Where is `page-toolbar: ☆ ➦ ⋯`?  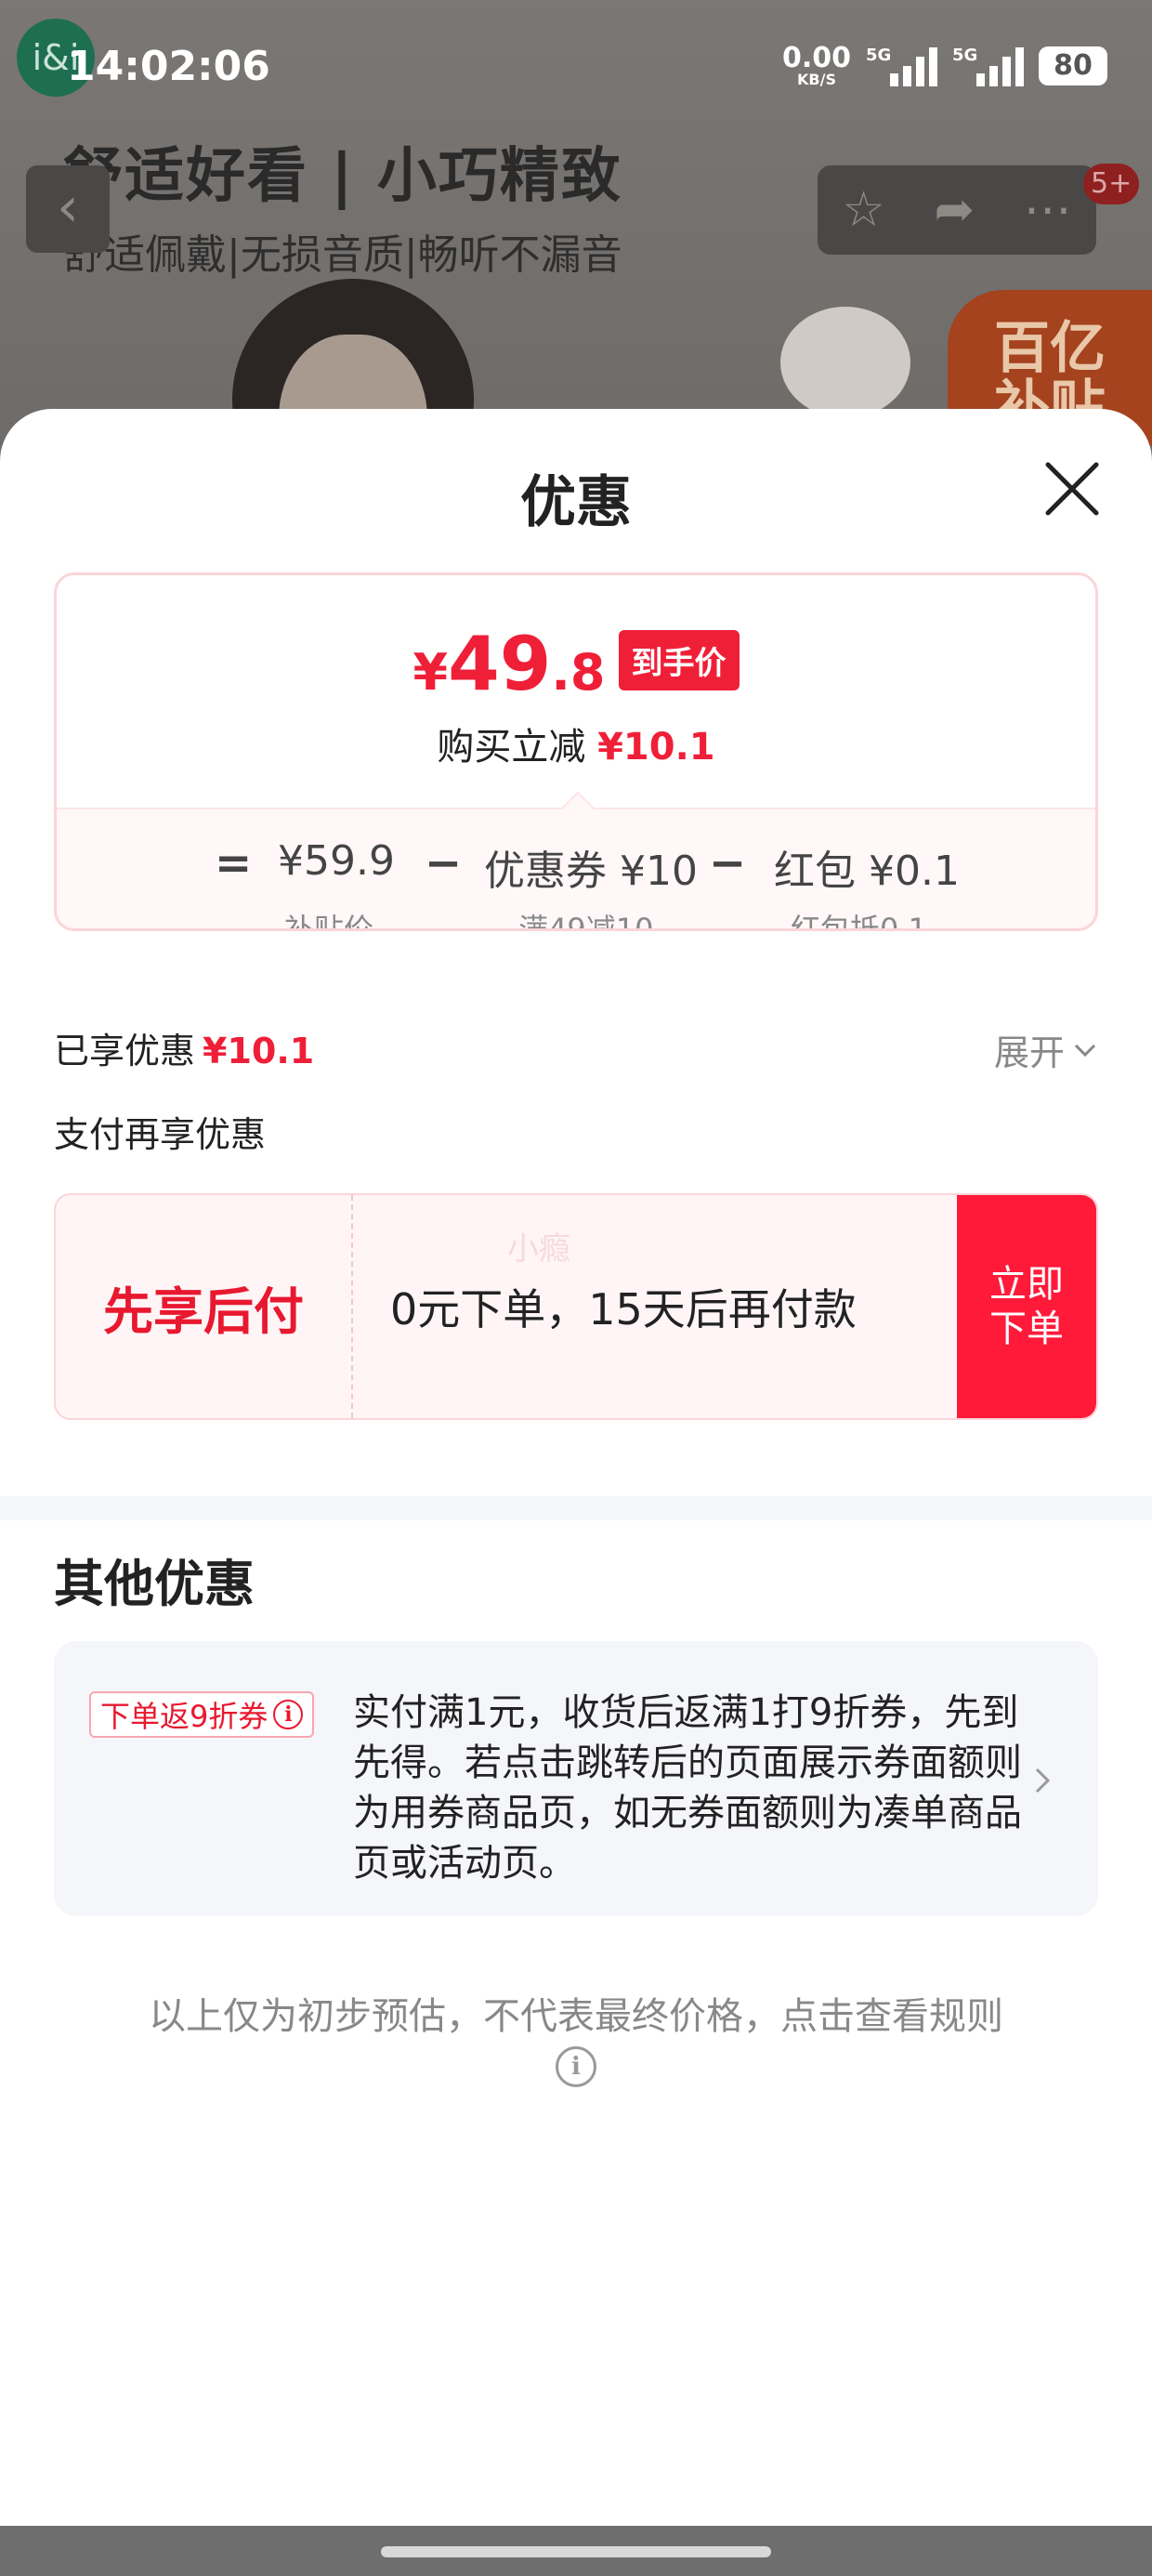
page-toolbar: ☆ ➦ ⋯ is located at coordinates (957, 210).